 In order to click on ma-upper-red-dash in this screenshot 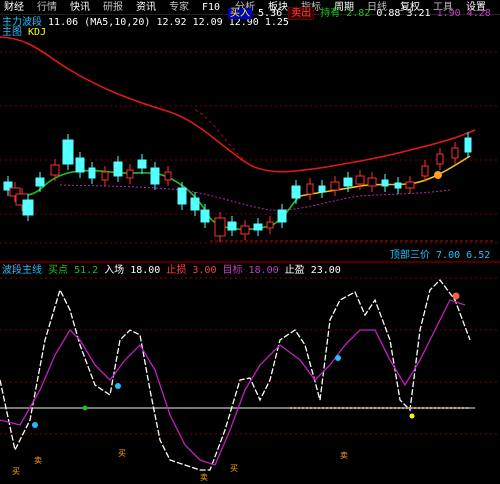, I will do `click(220, 135)`.